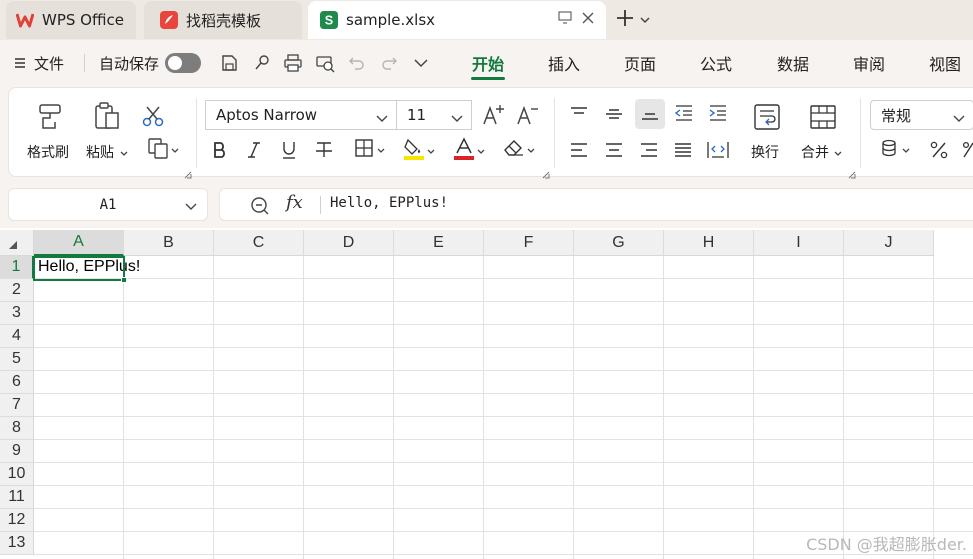  Describe the element at coordinates (17, 474) in the screenshot. I see `row-header-10: 10` at that location.